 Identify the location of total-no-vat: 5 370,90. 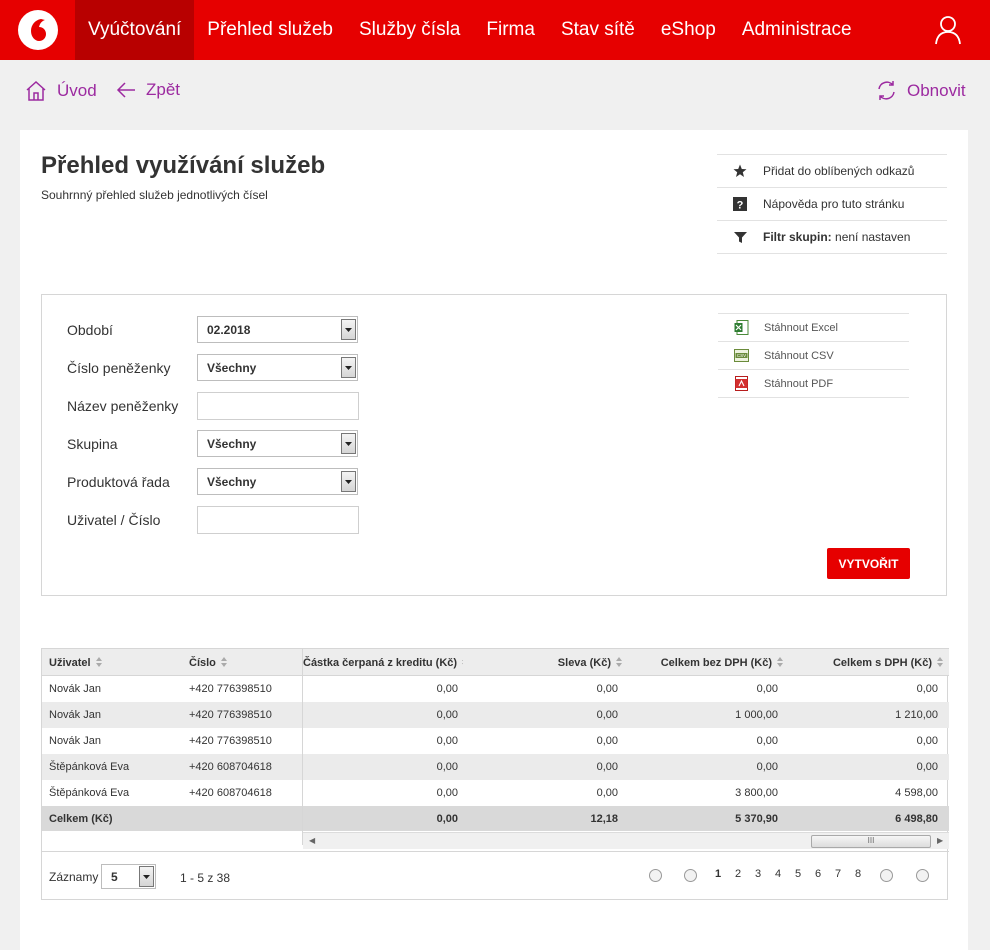
(756, 818).